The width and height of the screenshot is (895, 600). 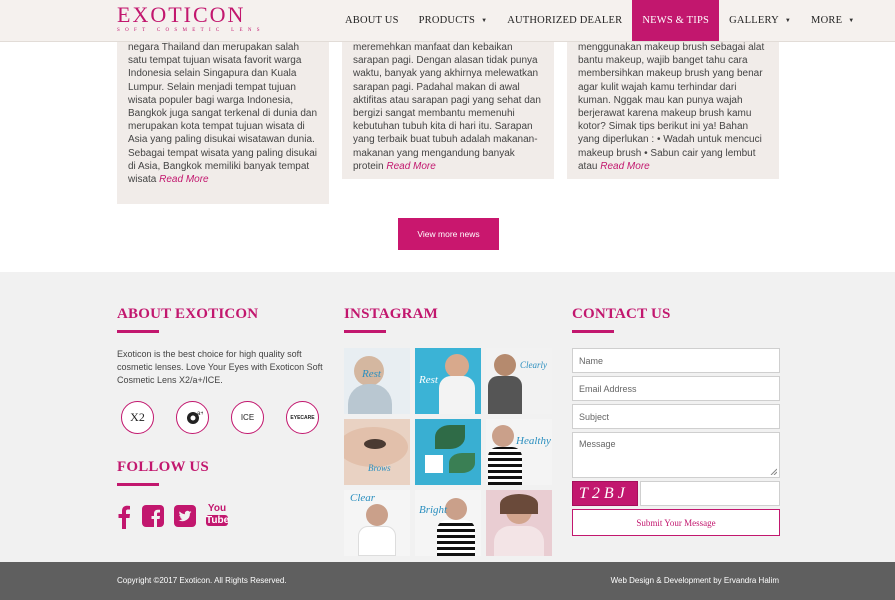 I want to click on nav-about-us: ABOUT US, so click(x=372, y=20).